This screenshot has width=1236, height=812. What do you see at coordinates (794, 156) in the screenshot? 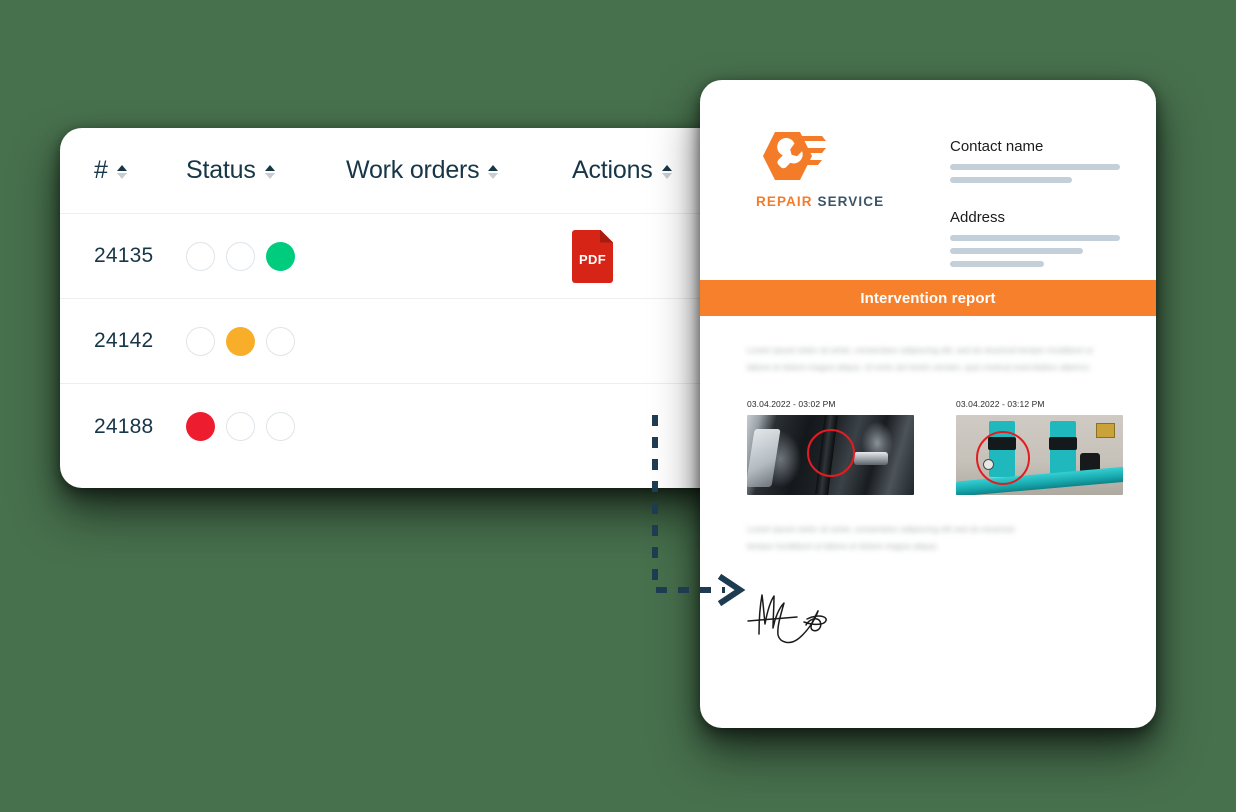
I see `wrench-speed-hexagon-logo` at bounding box center [794, 156].